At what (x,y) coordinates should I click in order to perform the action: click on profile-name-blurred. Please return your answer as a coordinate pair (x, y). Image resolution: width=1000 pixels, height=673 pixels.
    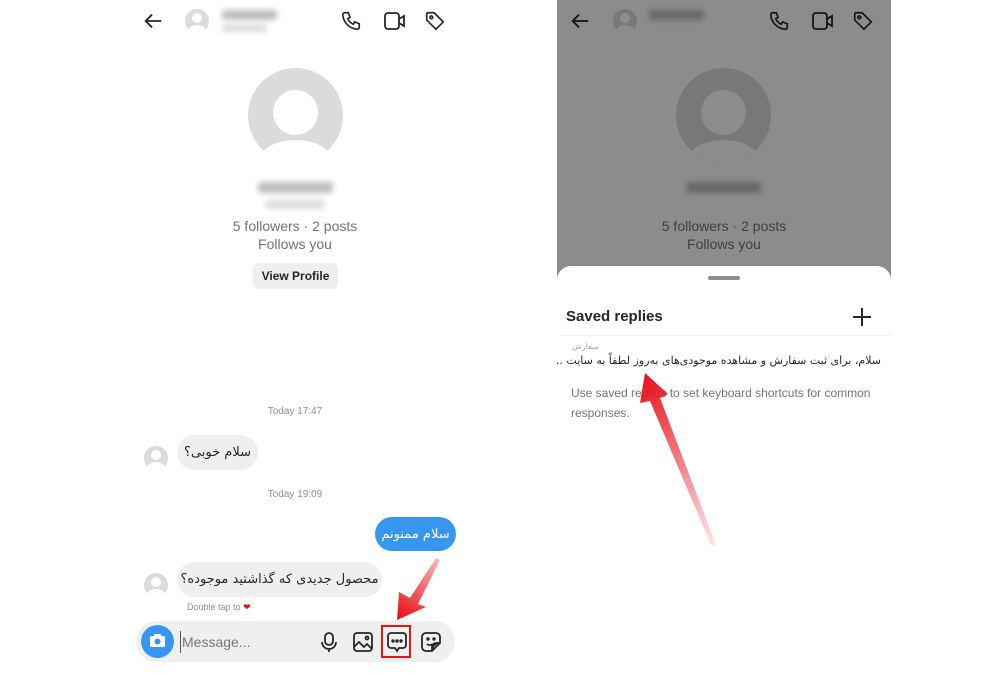
    Looking at the image, I should click on (295, 187).